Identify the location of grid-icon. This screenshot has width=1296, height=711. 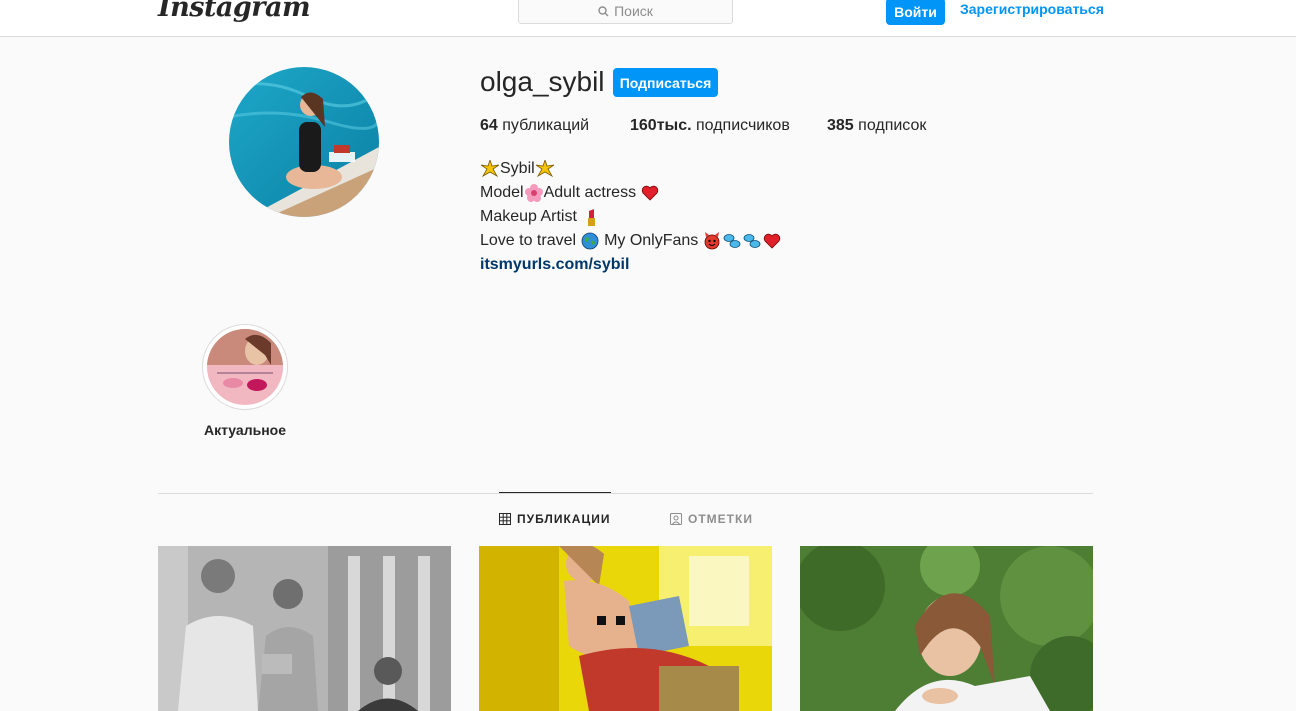
(505, 519).